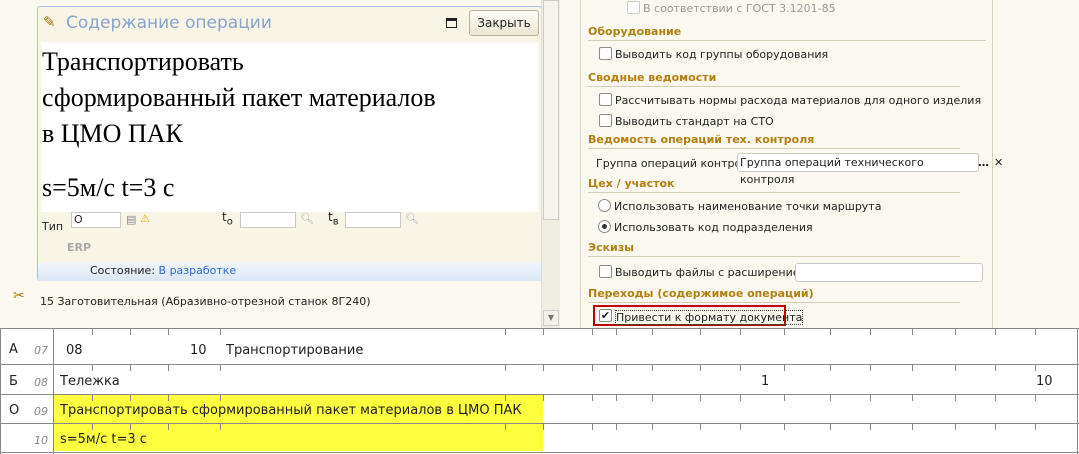  I want to click on operation-icon: ✂, so click(19, 296).